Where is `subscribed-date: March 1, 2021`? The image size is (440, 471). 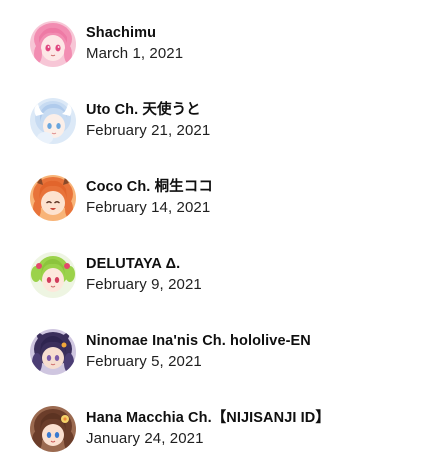 subscribed-date: March 1, 2021 is located at coordinates (135, 53).